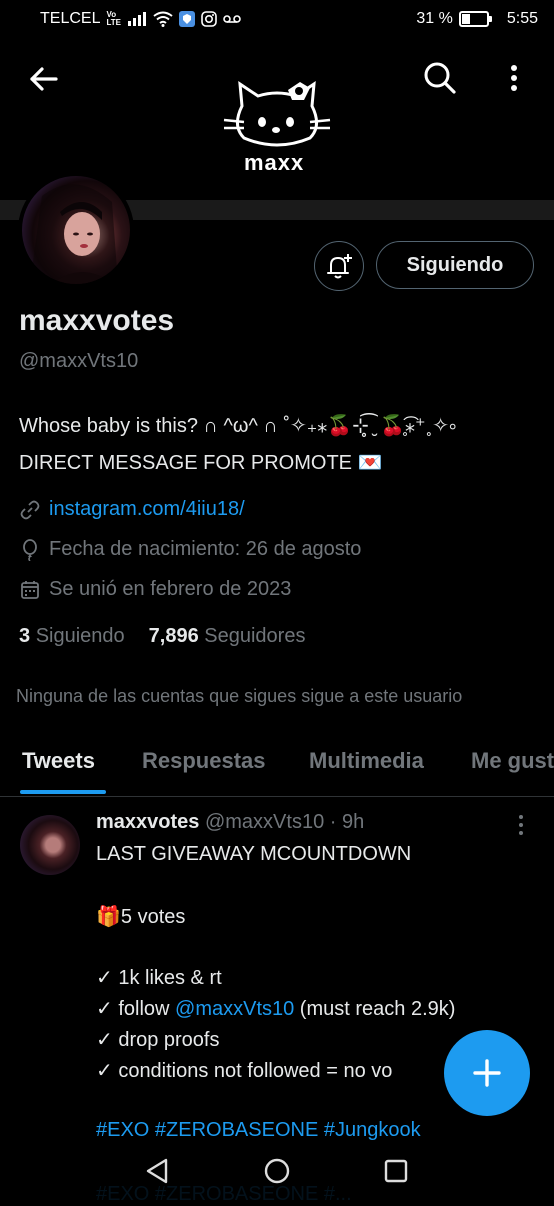  I want to click on status-right: 31 % 5:55, so click(477, 19).